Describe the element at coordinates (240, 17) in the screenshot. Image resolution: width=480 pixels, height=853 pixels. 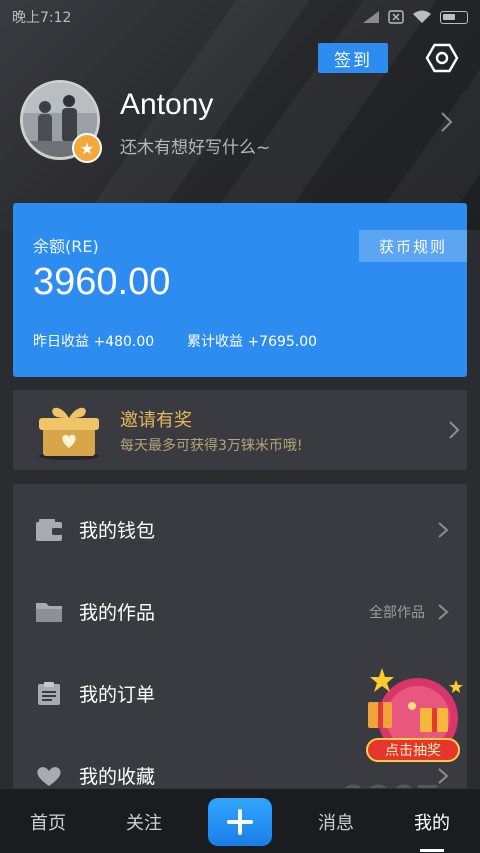
I see `status-bar: 晚上7:12` at that location.